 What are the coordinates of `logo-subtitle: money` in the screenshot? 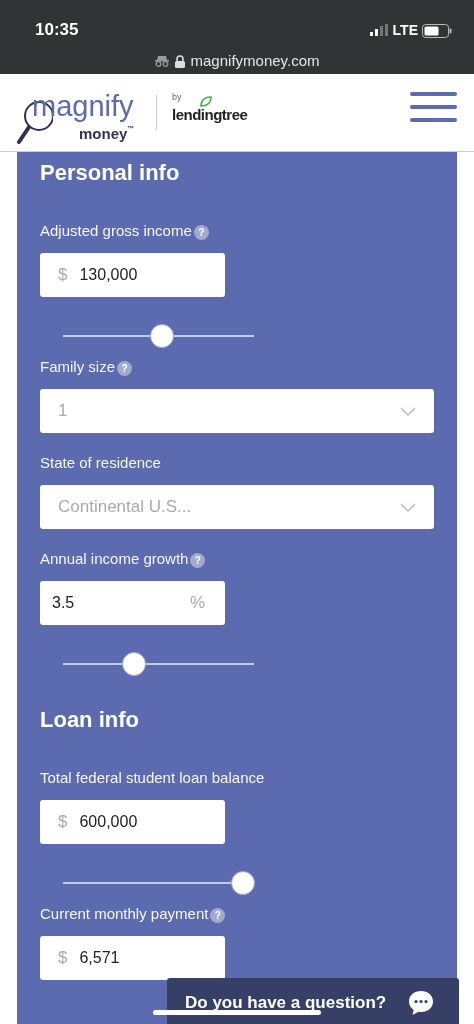 It's located at (103, 134).